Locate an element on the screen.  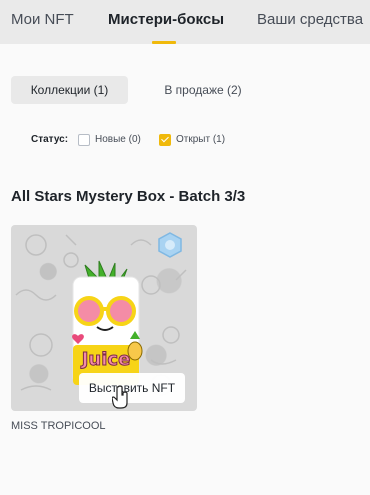
nft-name: MISS TROPICOOL is located at coordinates (58, 426).